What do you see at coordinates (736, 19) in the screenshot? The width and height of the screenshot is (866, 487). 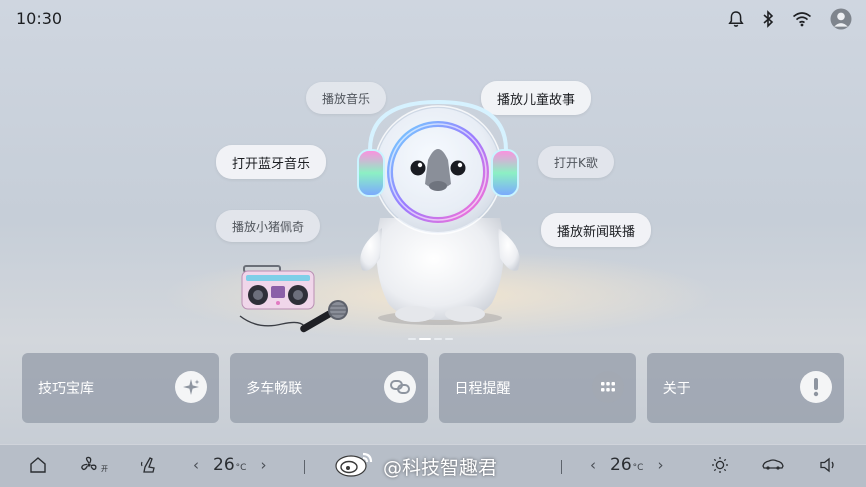 I see `bell-icon` at bounding box center [736, 19].